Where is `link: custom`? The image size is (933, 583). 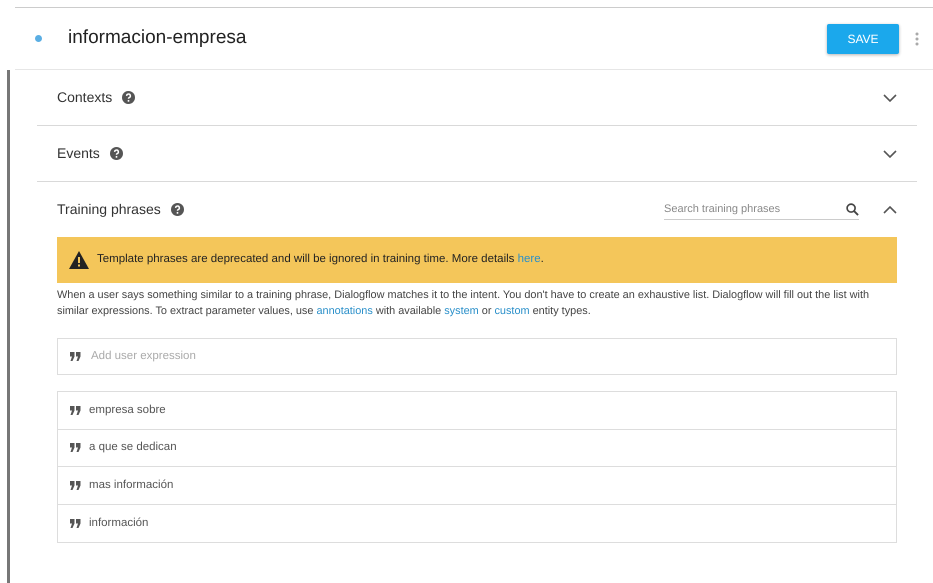
link: custom is located at coordinates (512, 311).